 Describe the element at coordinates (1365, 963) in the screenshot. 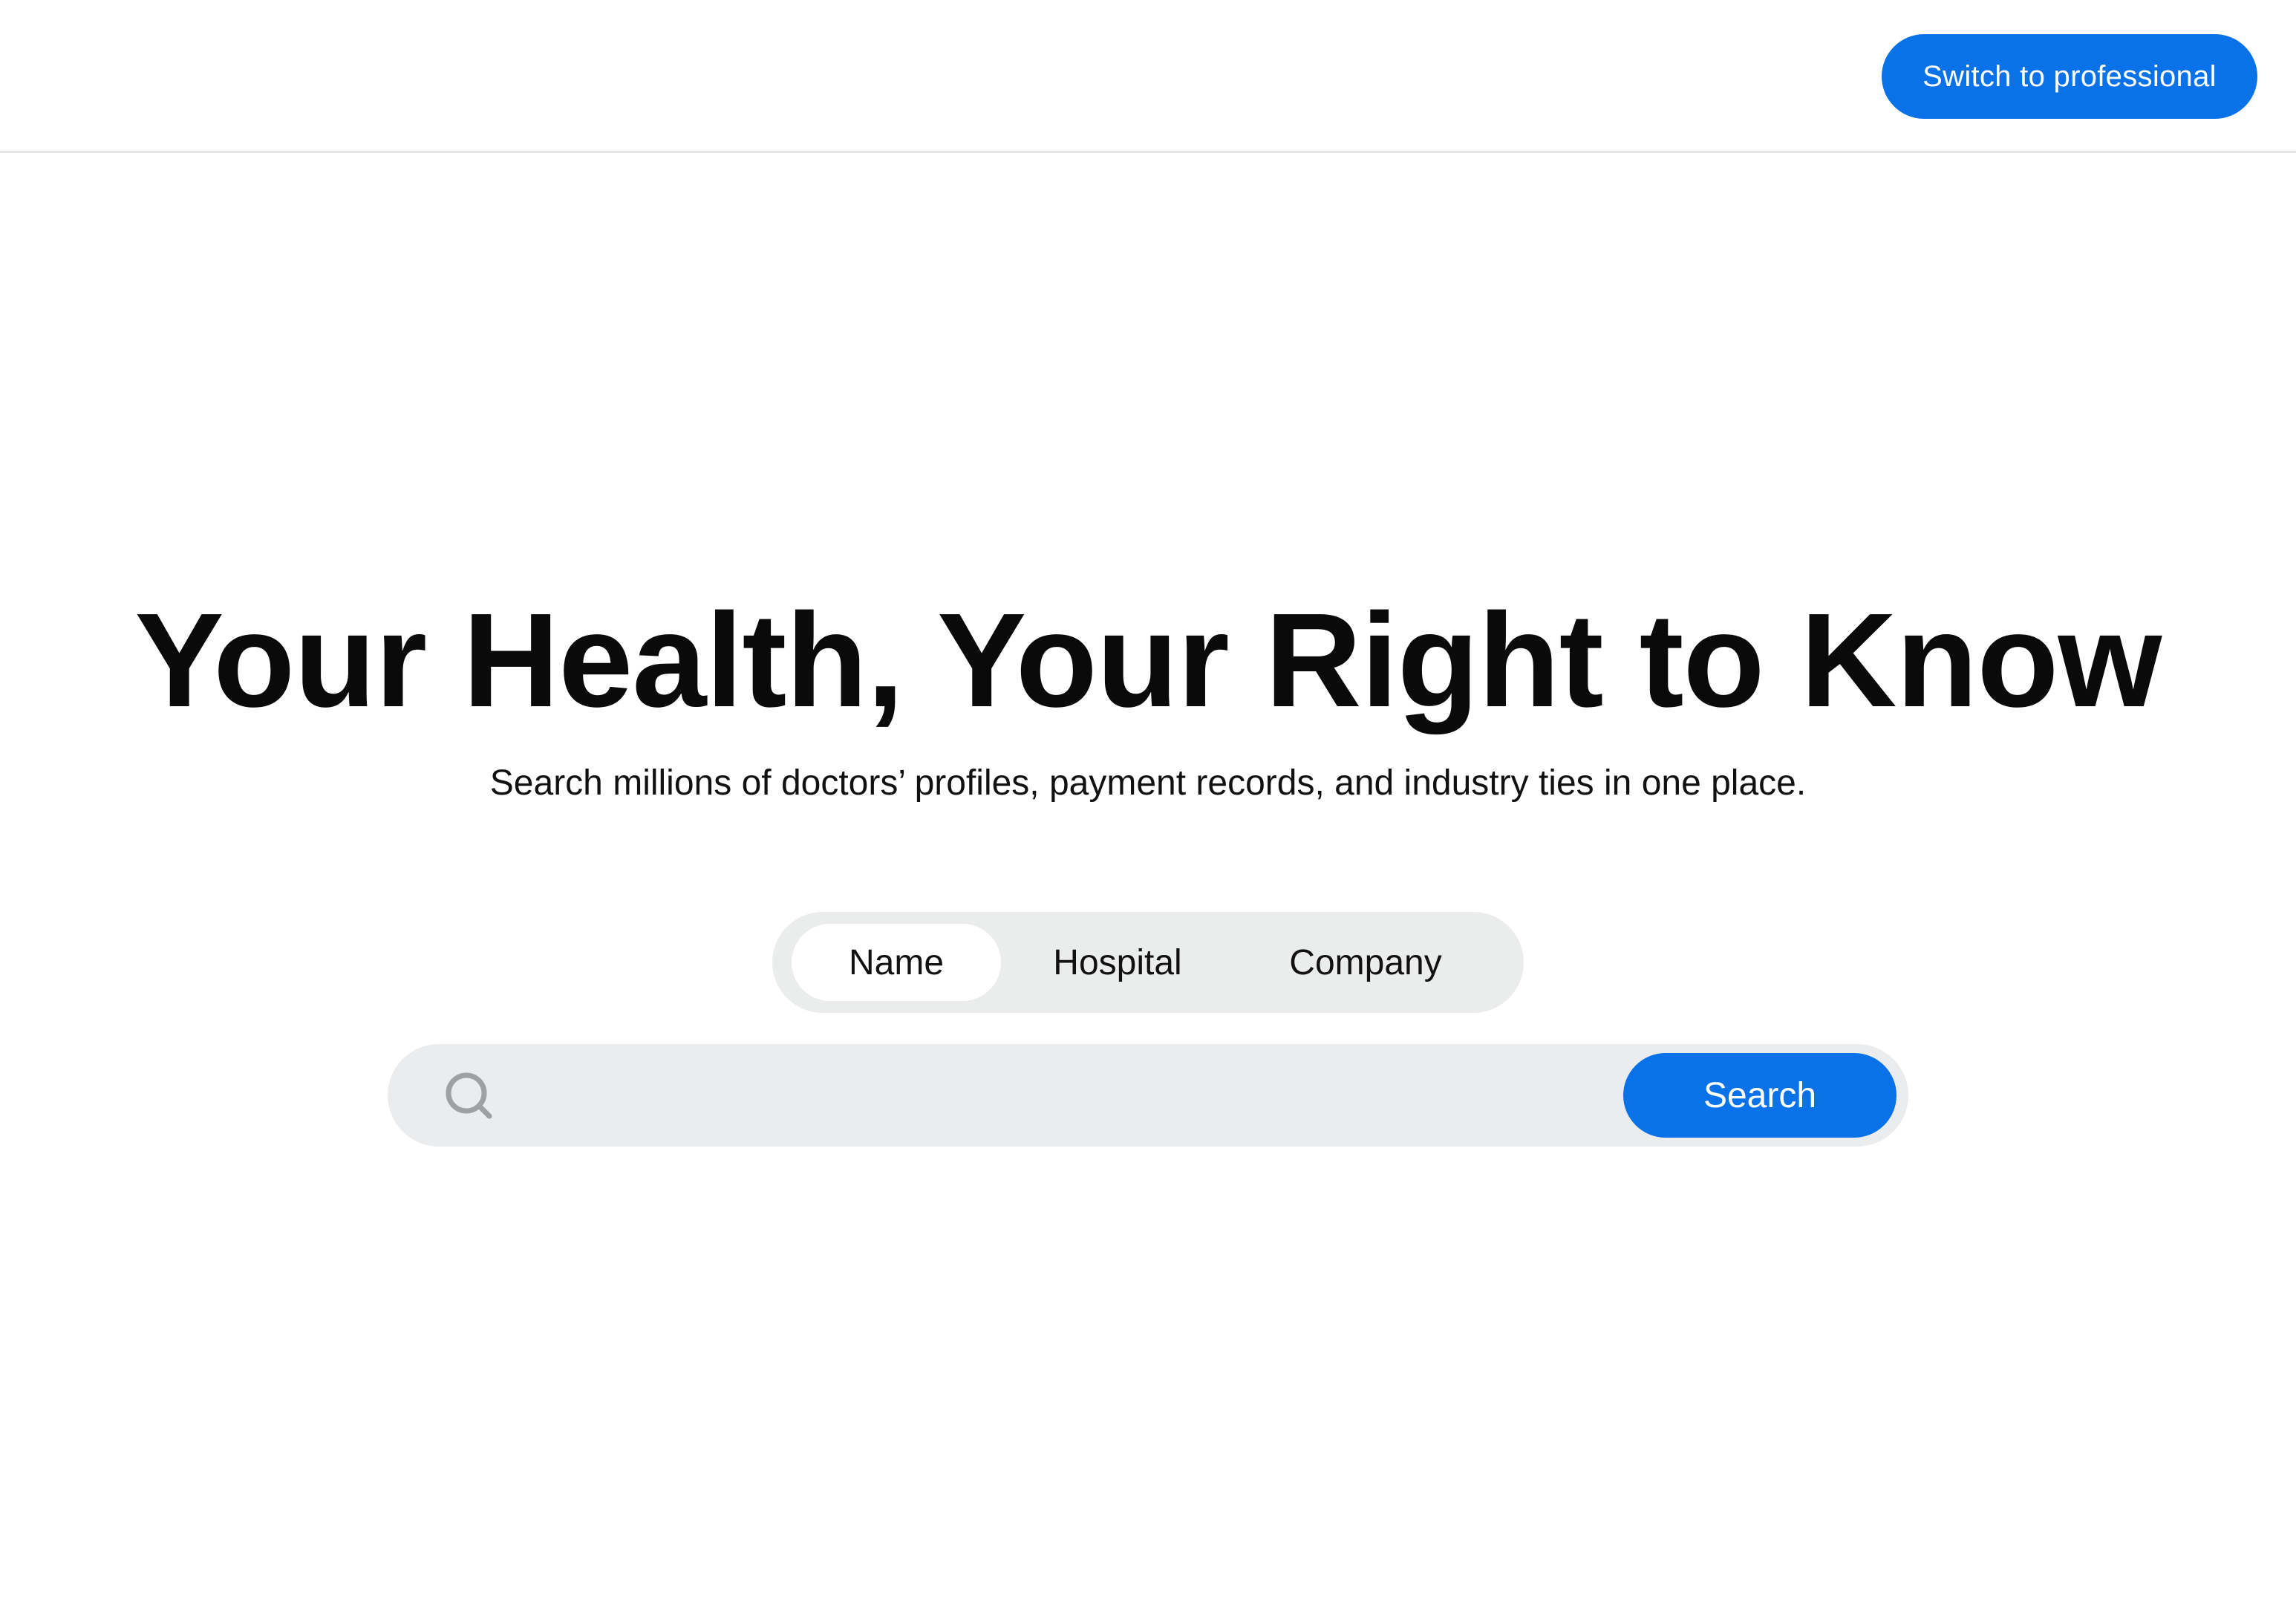

I see `tab-company: Company` at that location.